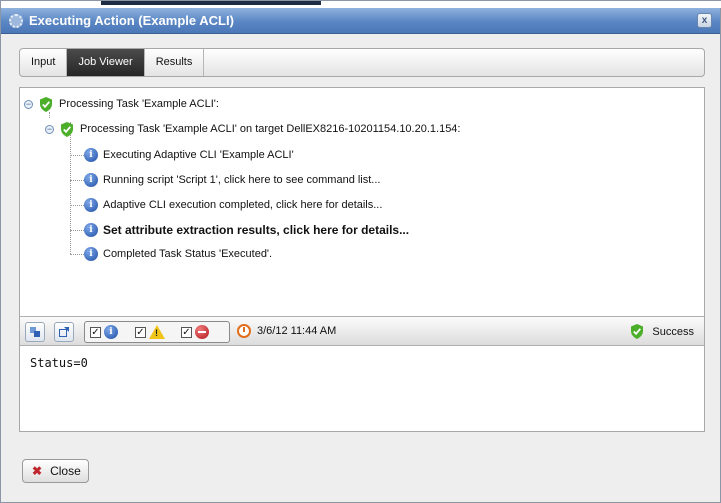 Image resolution: width=721 pixels, height=503 pixels. Describe the element at coordinates (44, 62) in the screenshot. I see `tab-input: Input` at that location.